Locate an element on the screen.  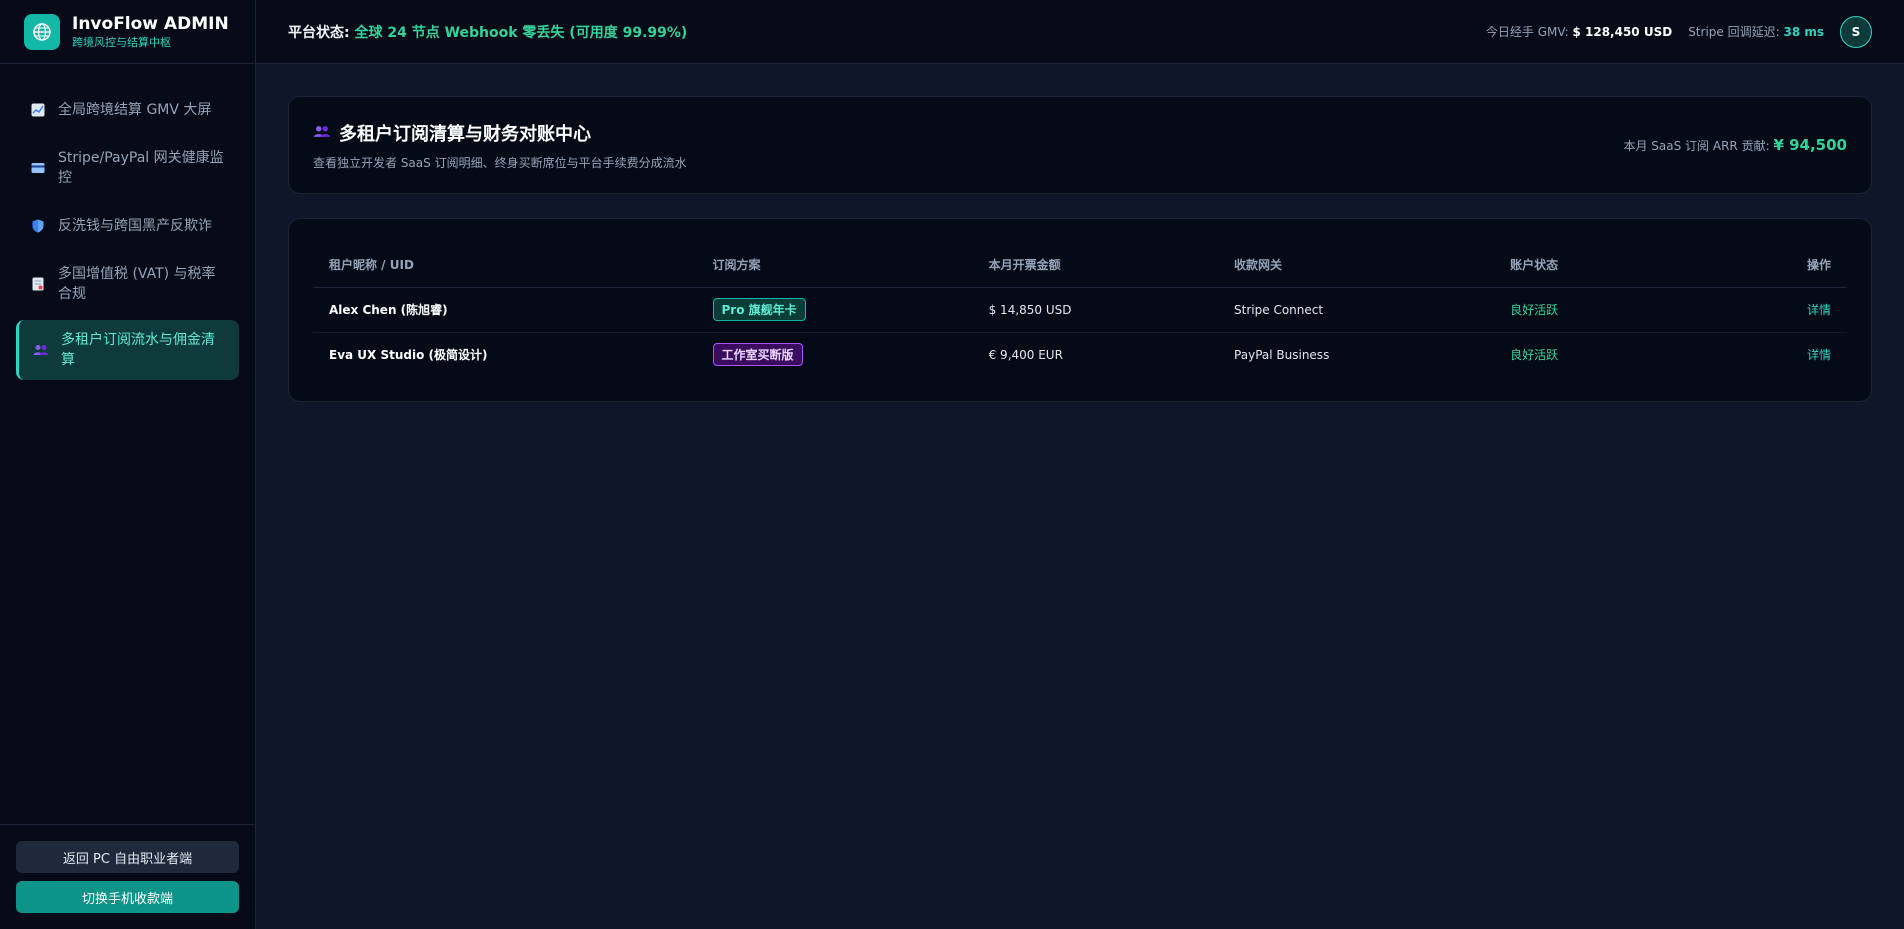
document-icon is located at coordinates (38, 284).